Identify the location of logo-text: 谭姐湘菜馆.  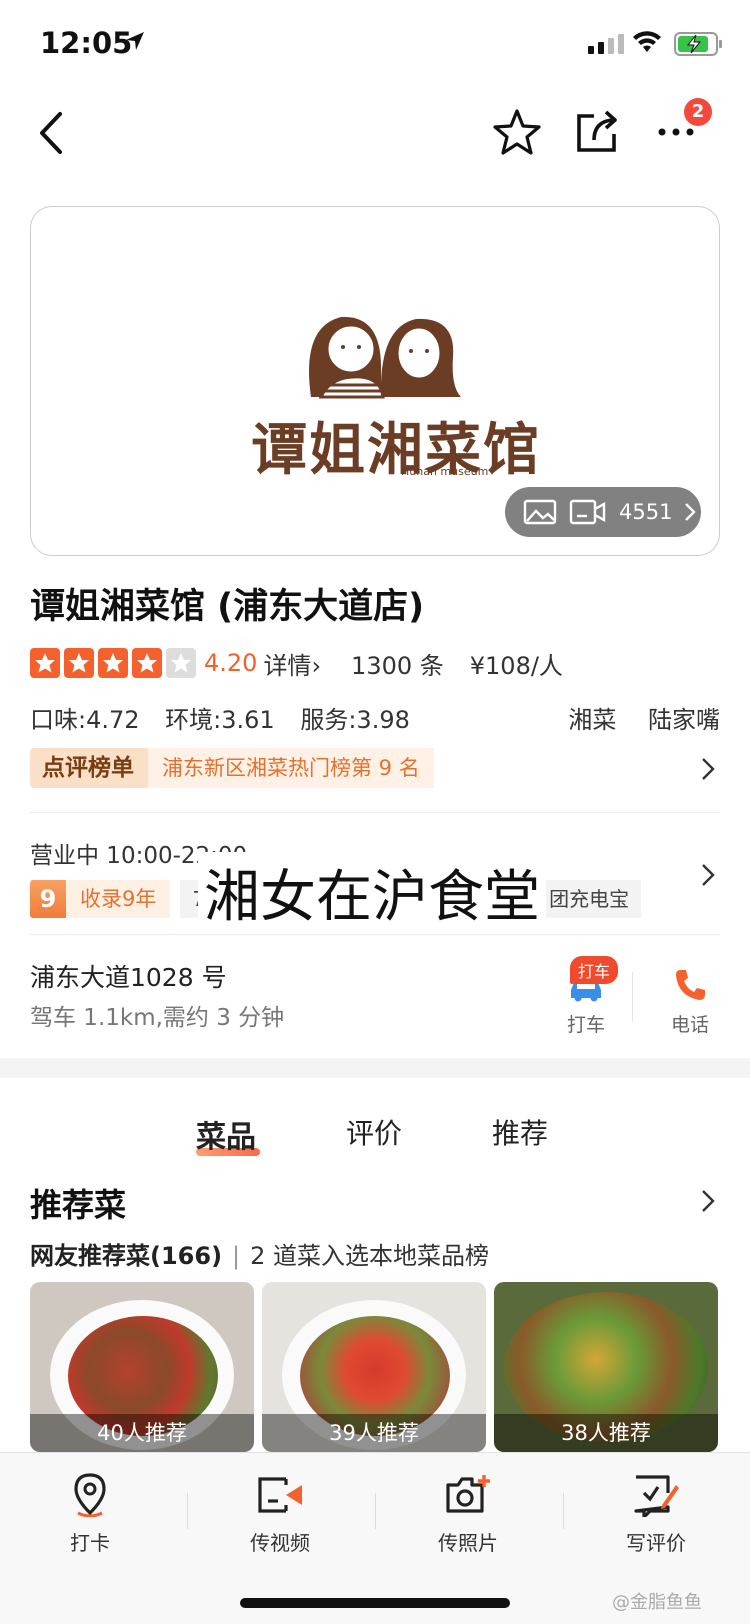
(396, 450).